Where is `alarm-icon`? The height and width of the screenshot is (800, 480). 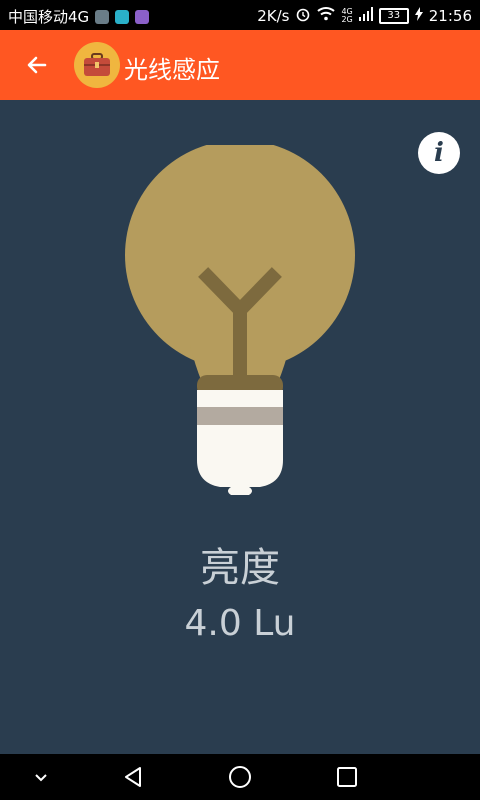 alarm-icon is located at coordinates (303, 16).